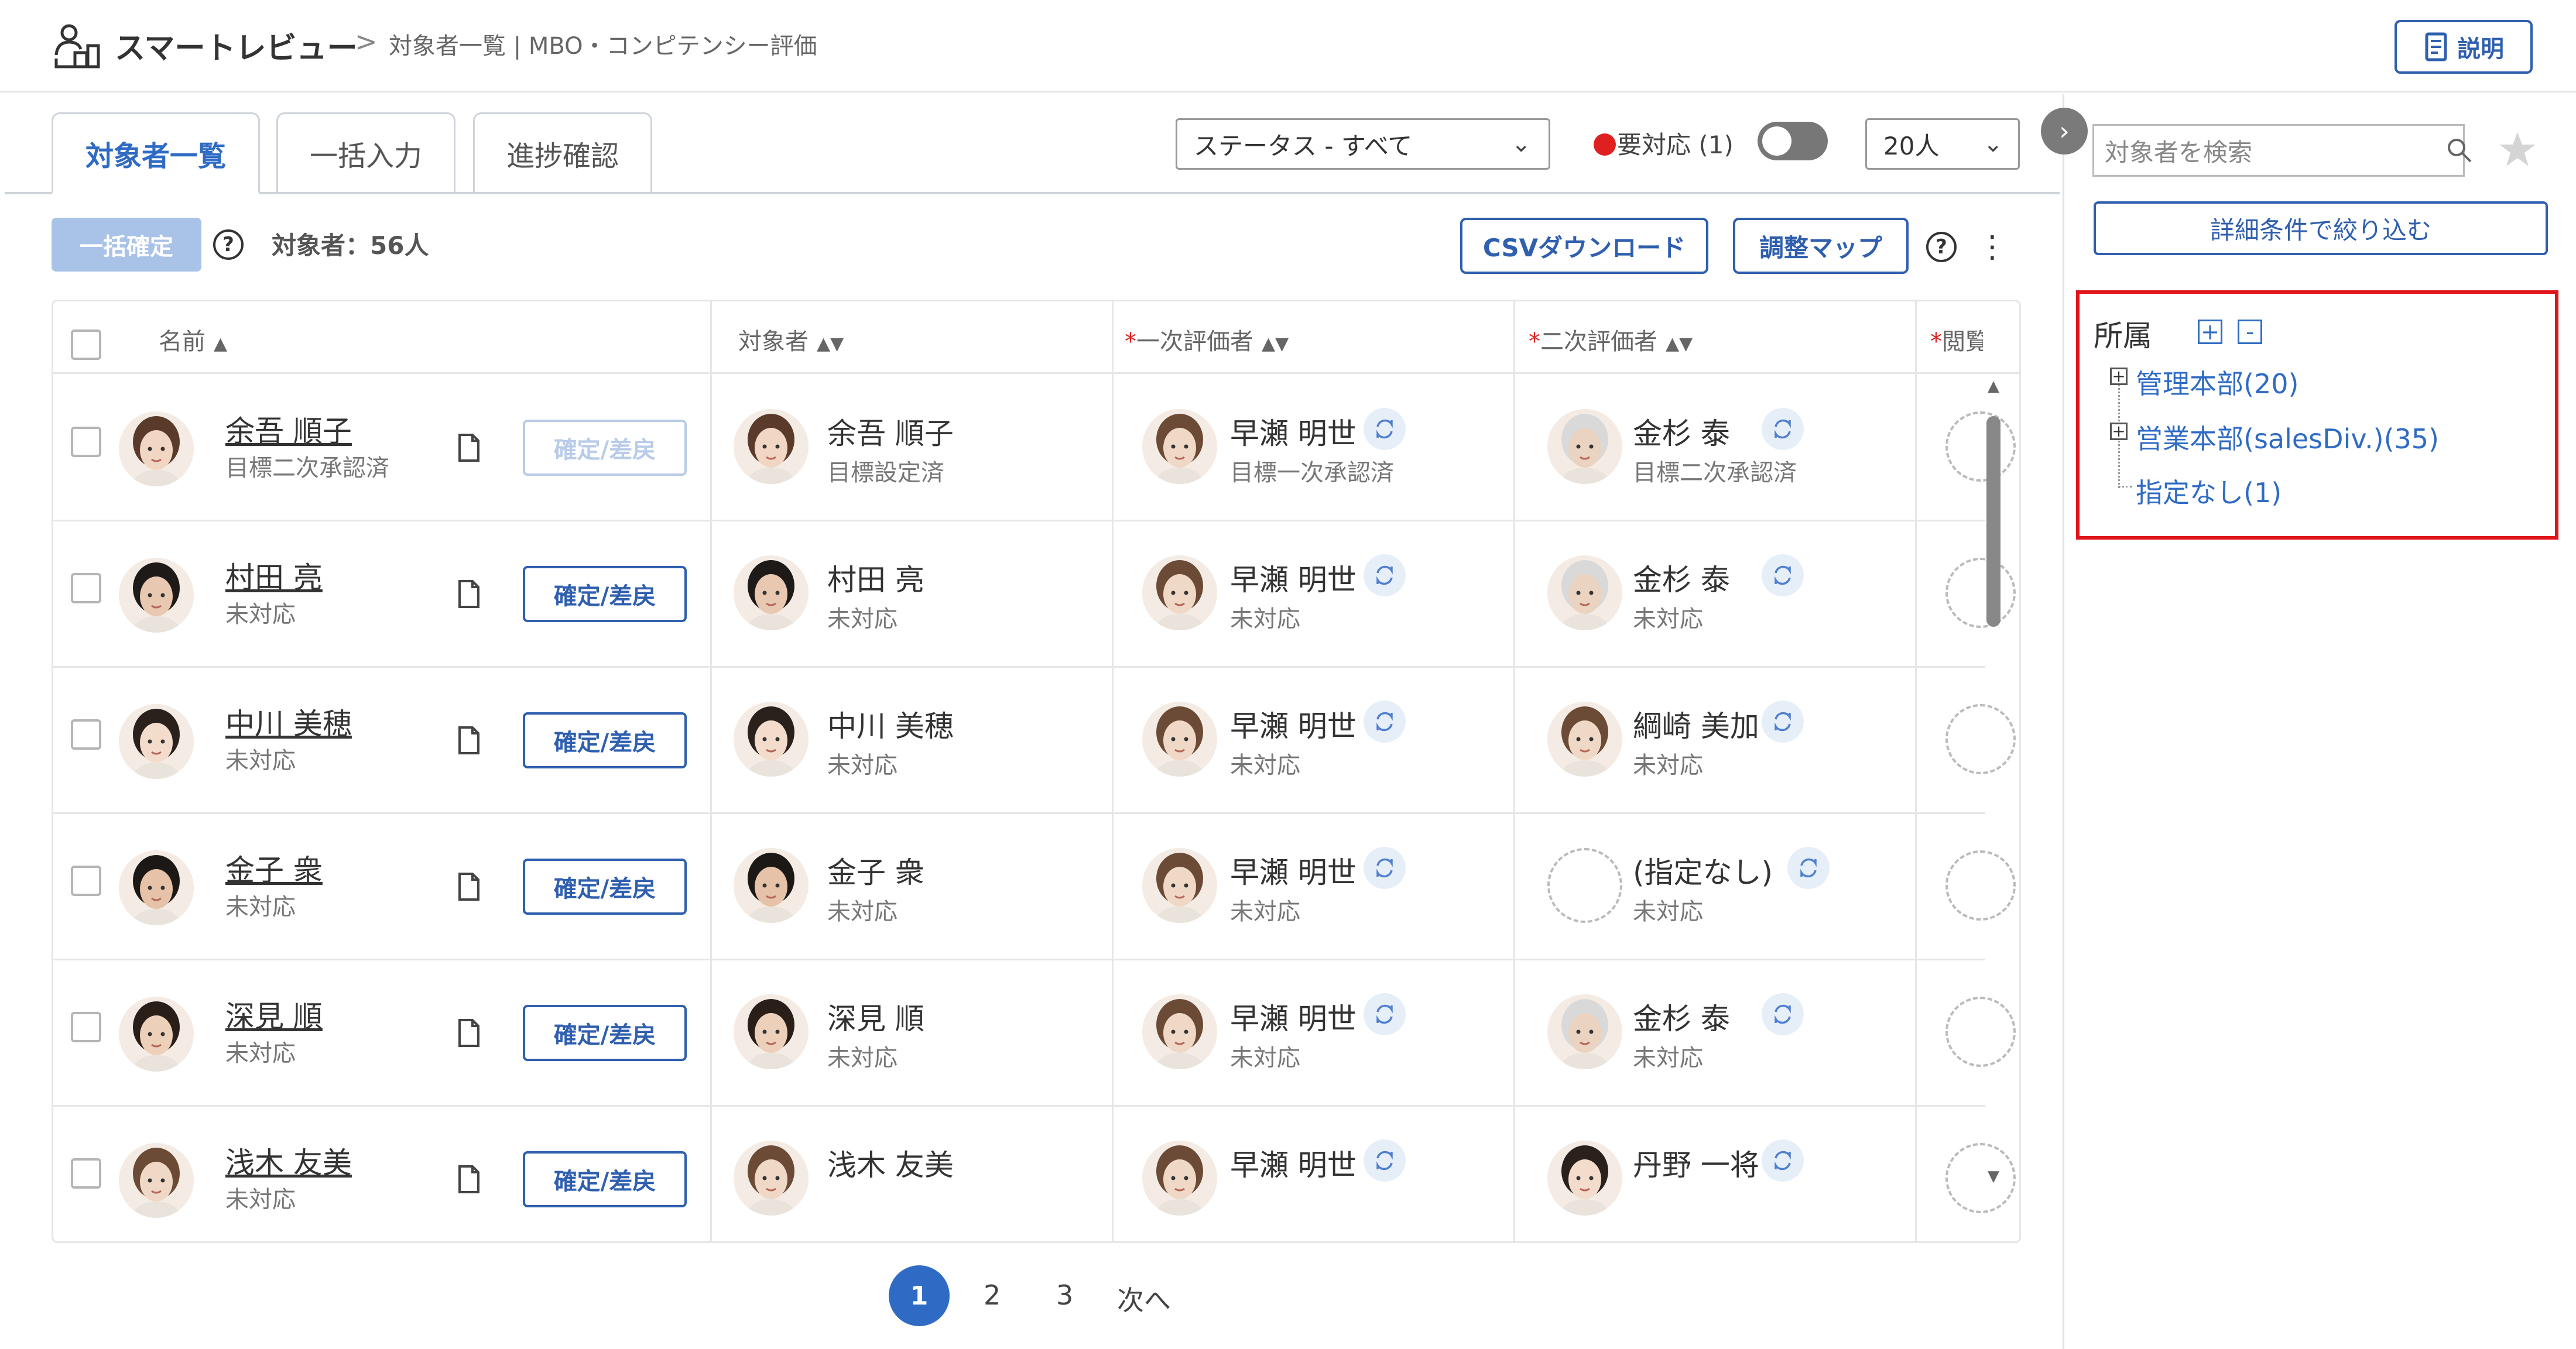  I want to click on scroll-down-arrow-icon: ▼, so click(1993, 1176).